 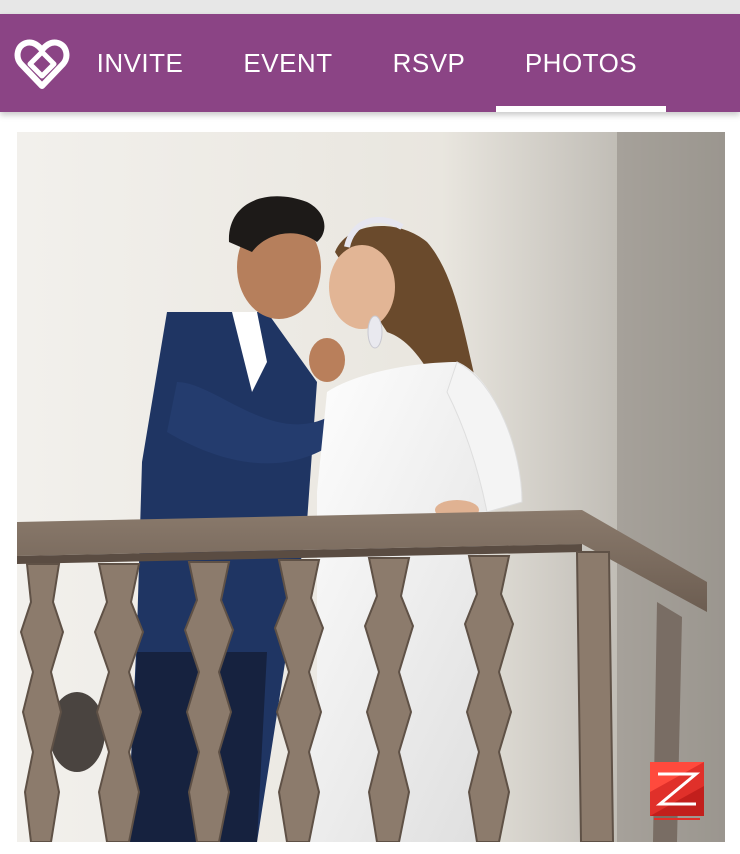 I want to click on tab-photos: PHOTOS, so click(x=581, y=63).